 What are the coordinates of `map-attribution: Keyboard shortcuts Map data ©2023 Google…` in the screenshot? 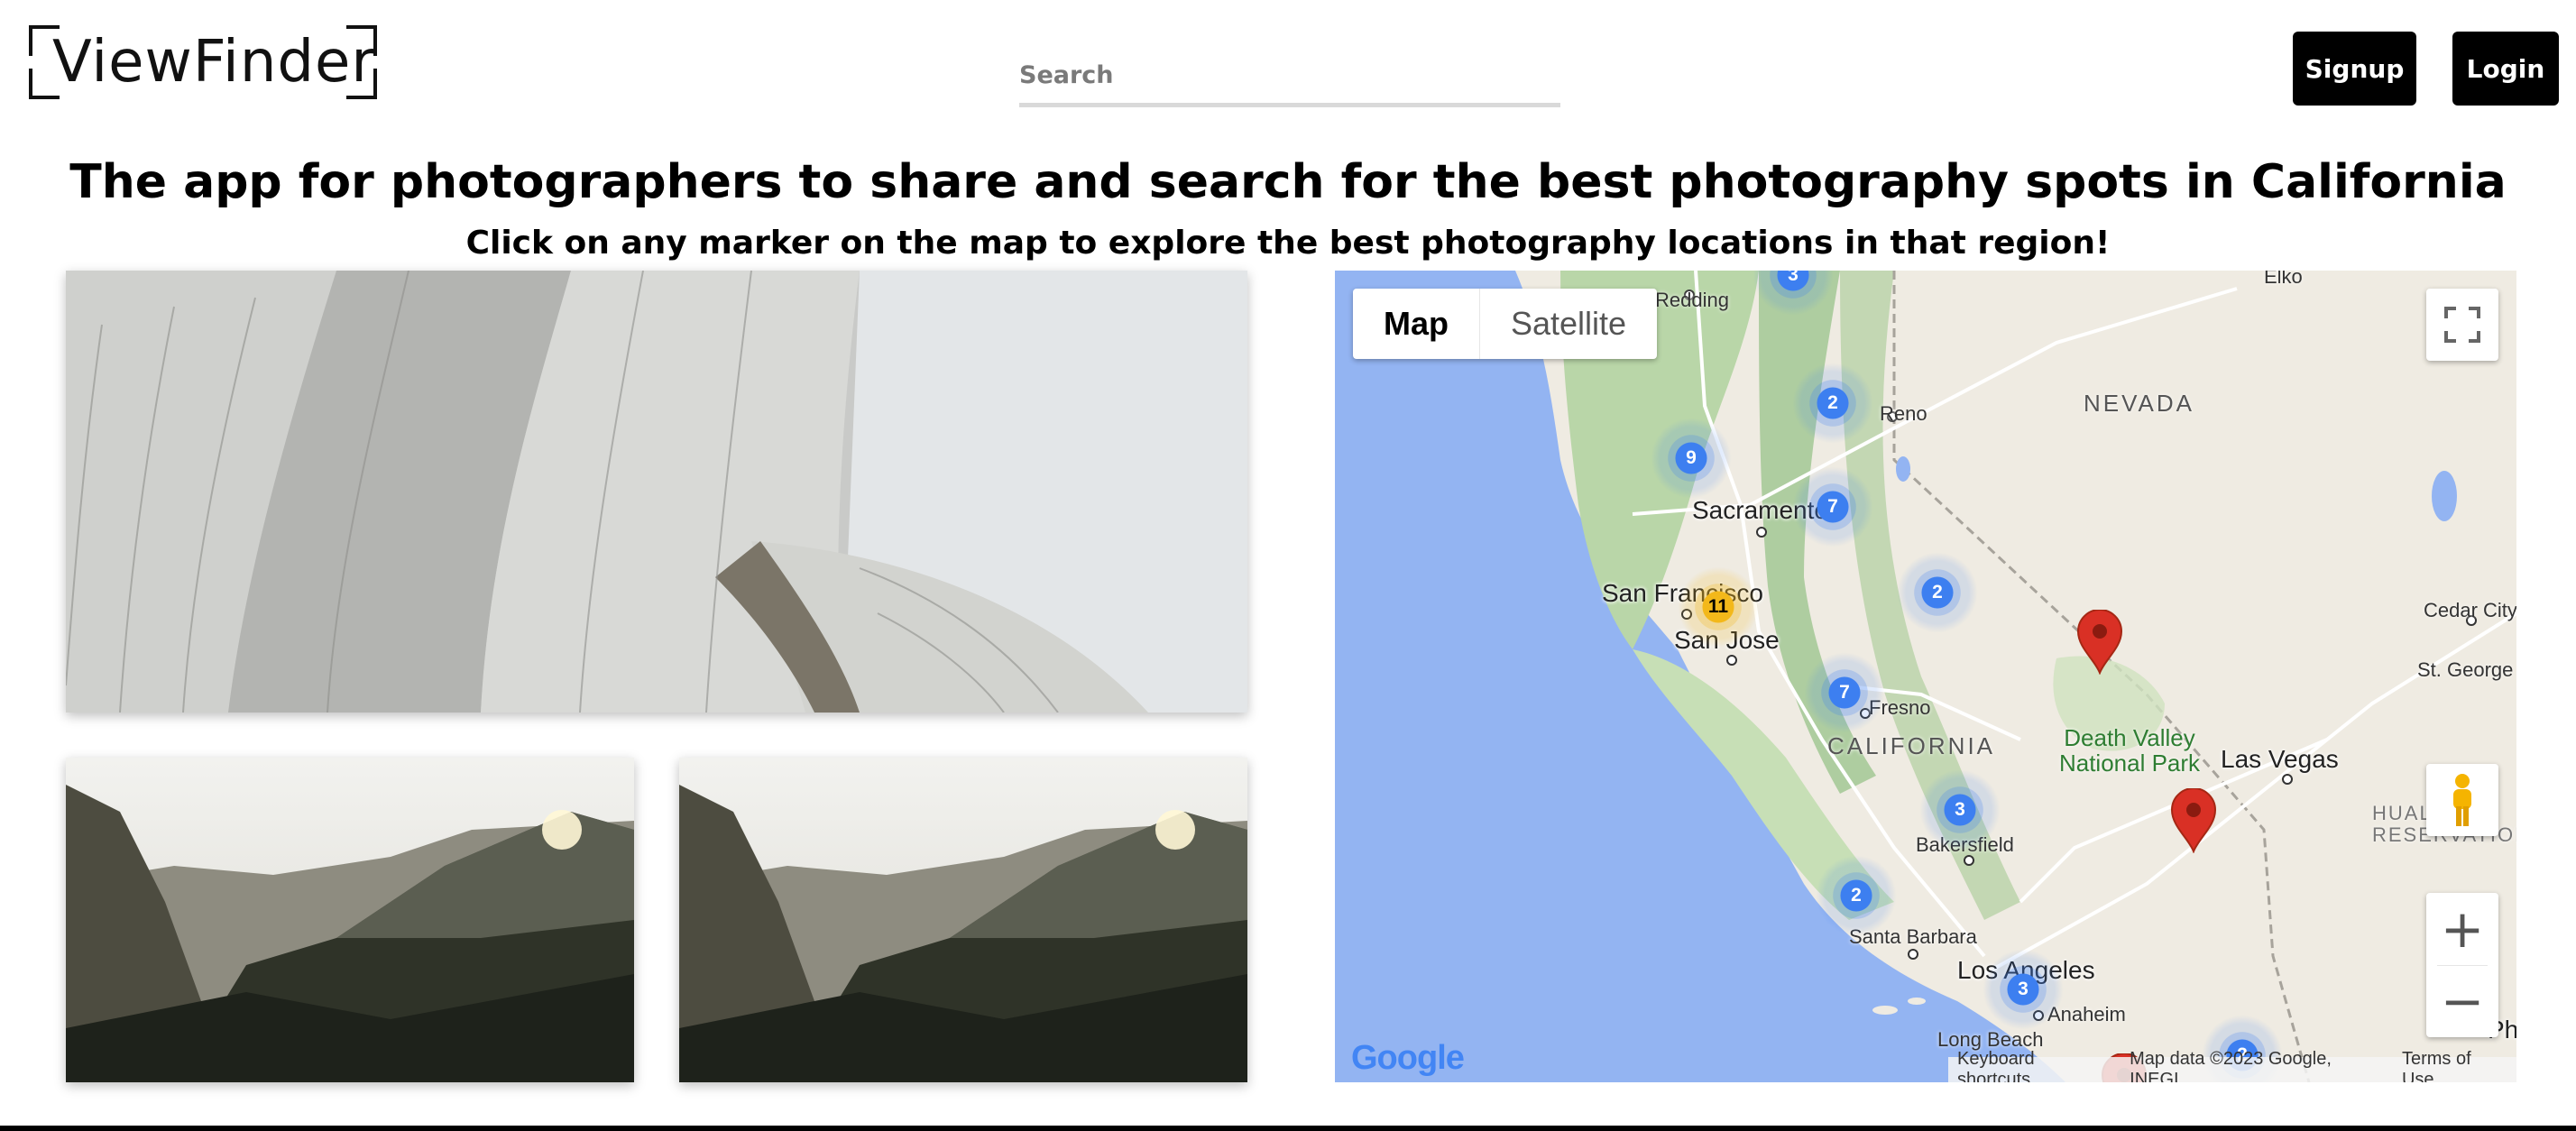 It's located at (2232, 1065).